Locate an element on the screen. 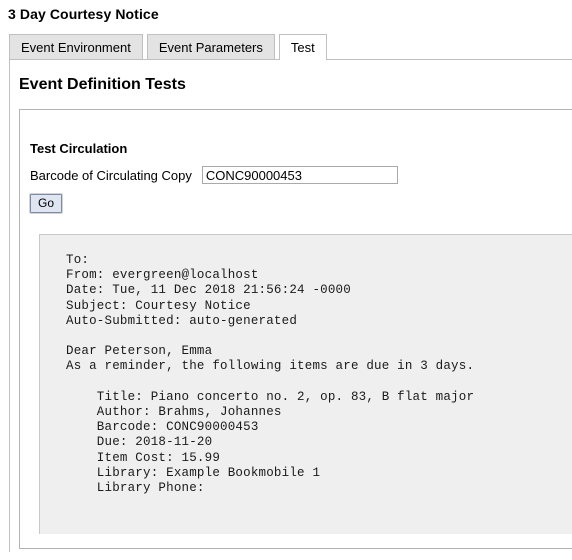  tab-test: Test is located at coordinates (302, 47).